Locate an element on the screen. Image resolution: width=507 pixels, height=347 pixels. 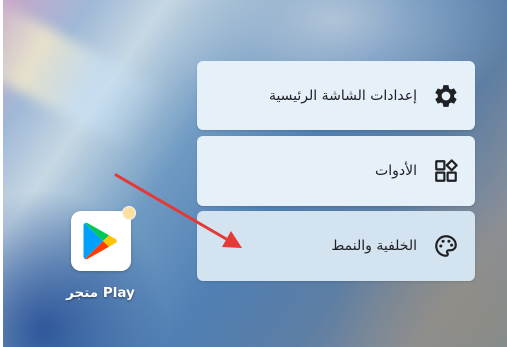
menu-item-home-settings: إعدادات الشاشة الرئيسية is located at coordinates (336, 95).